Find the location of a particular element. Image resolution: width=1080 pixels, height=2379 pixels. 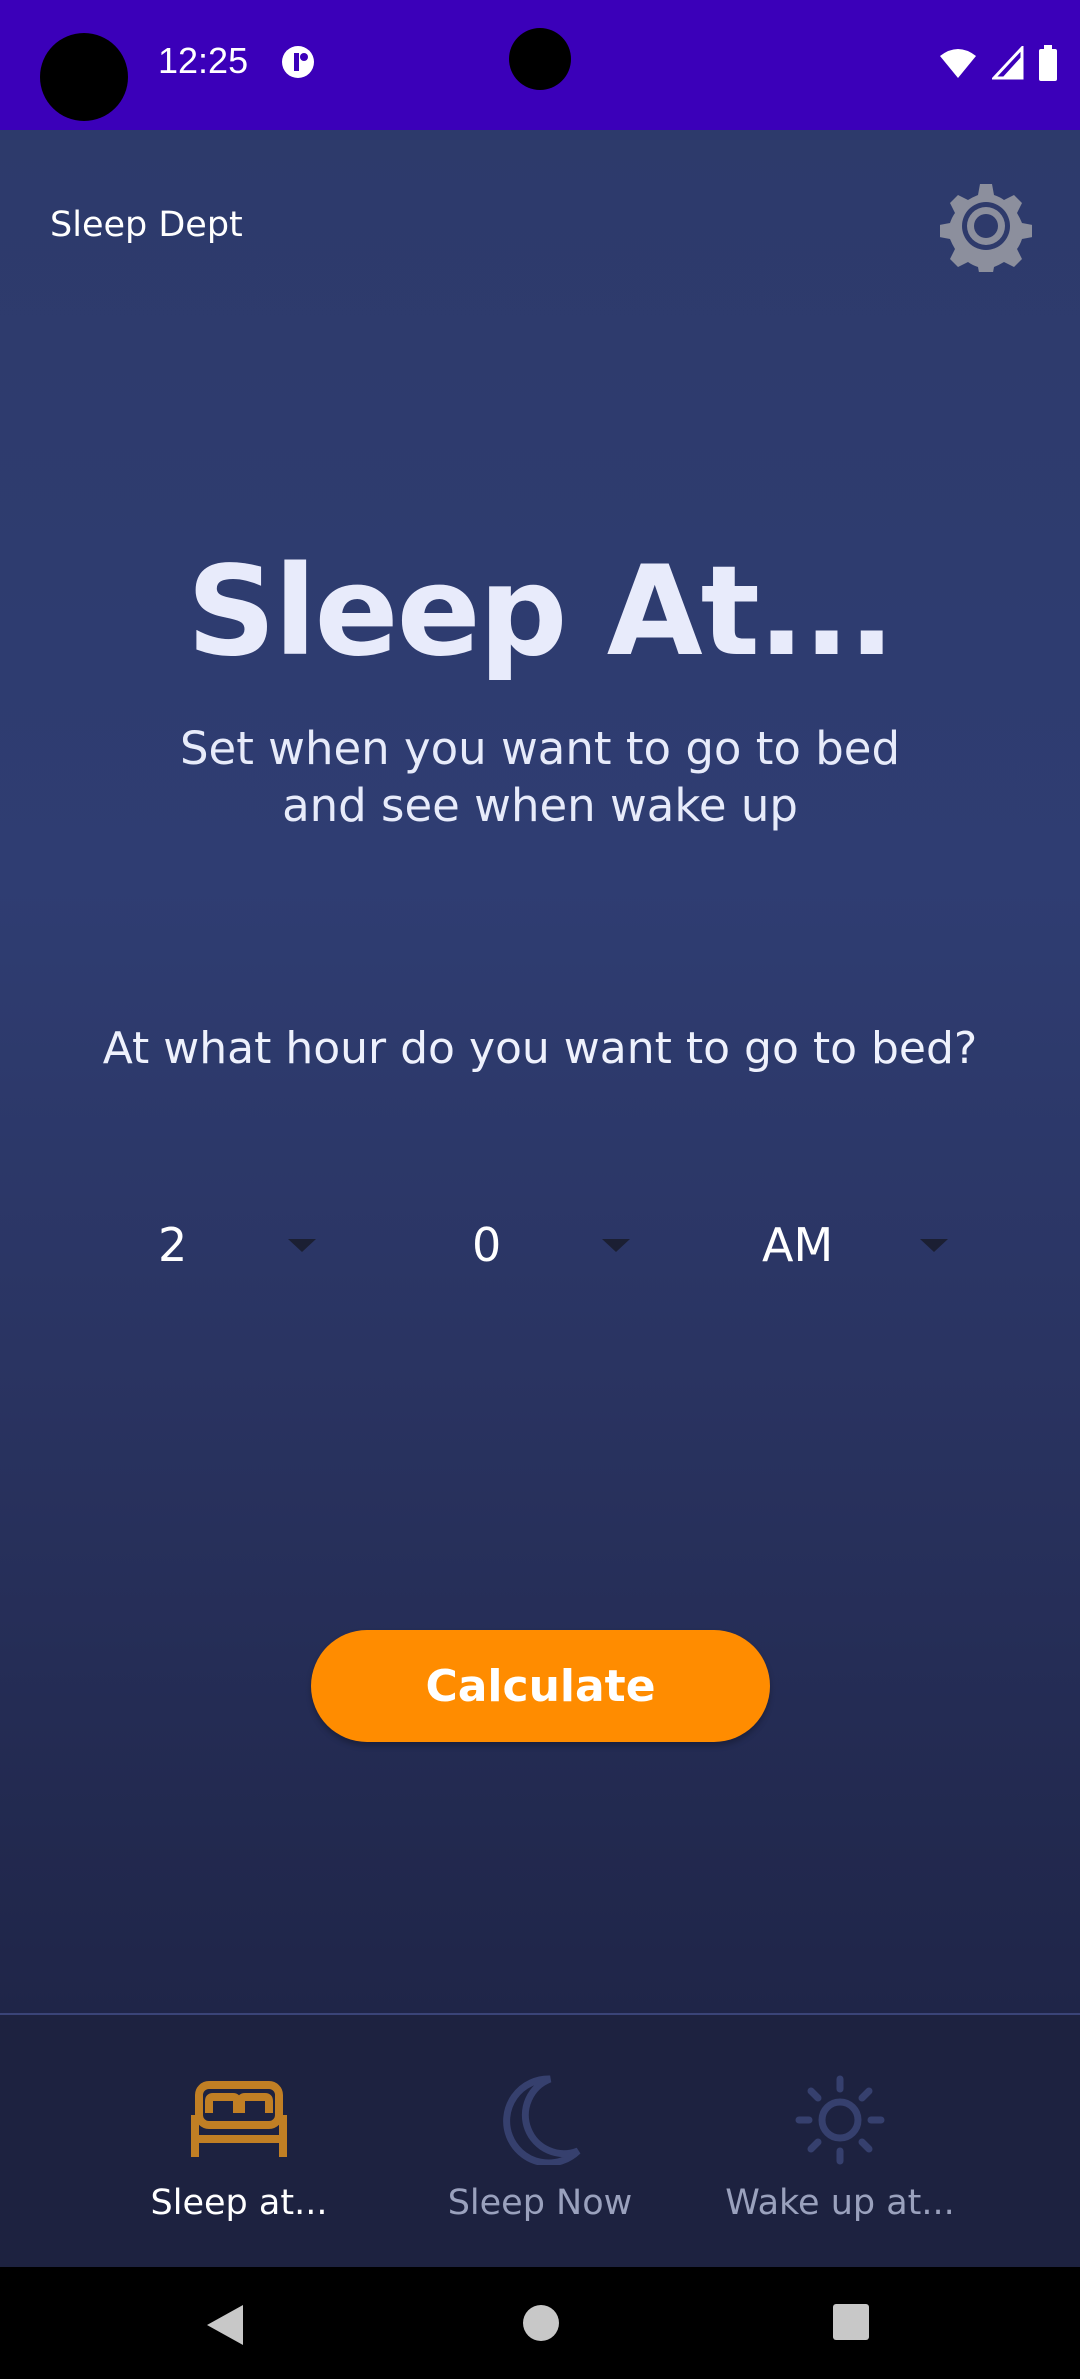

home-icon is located at coordinates (541, 2323).